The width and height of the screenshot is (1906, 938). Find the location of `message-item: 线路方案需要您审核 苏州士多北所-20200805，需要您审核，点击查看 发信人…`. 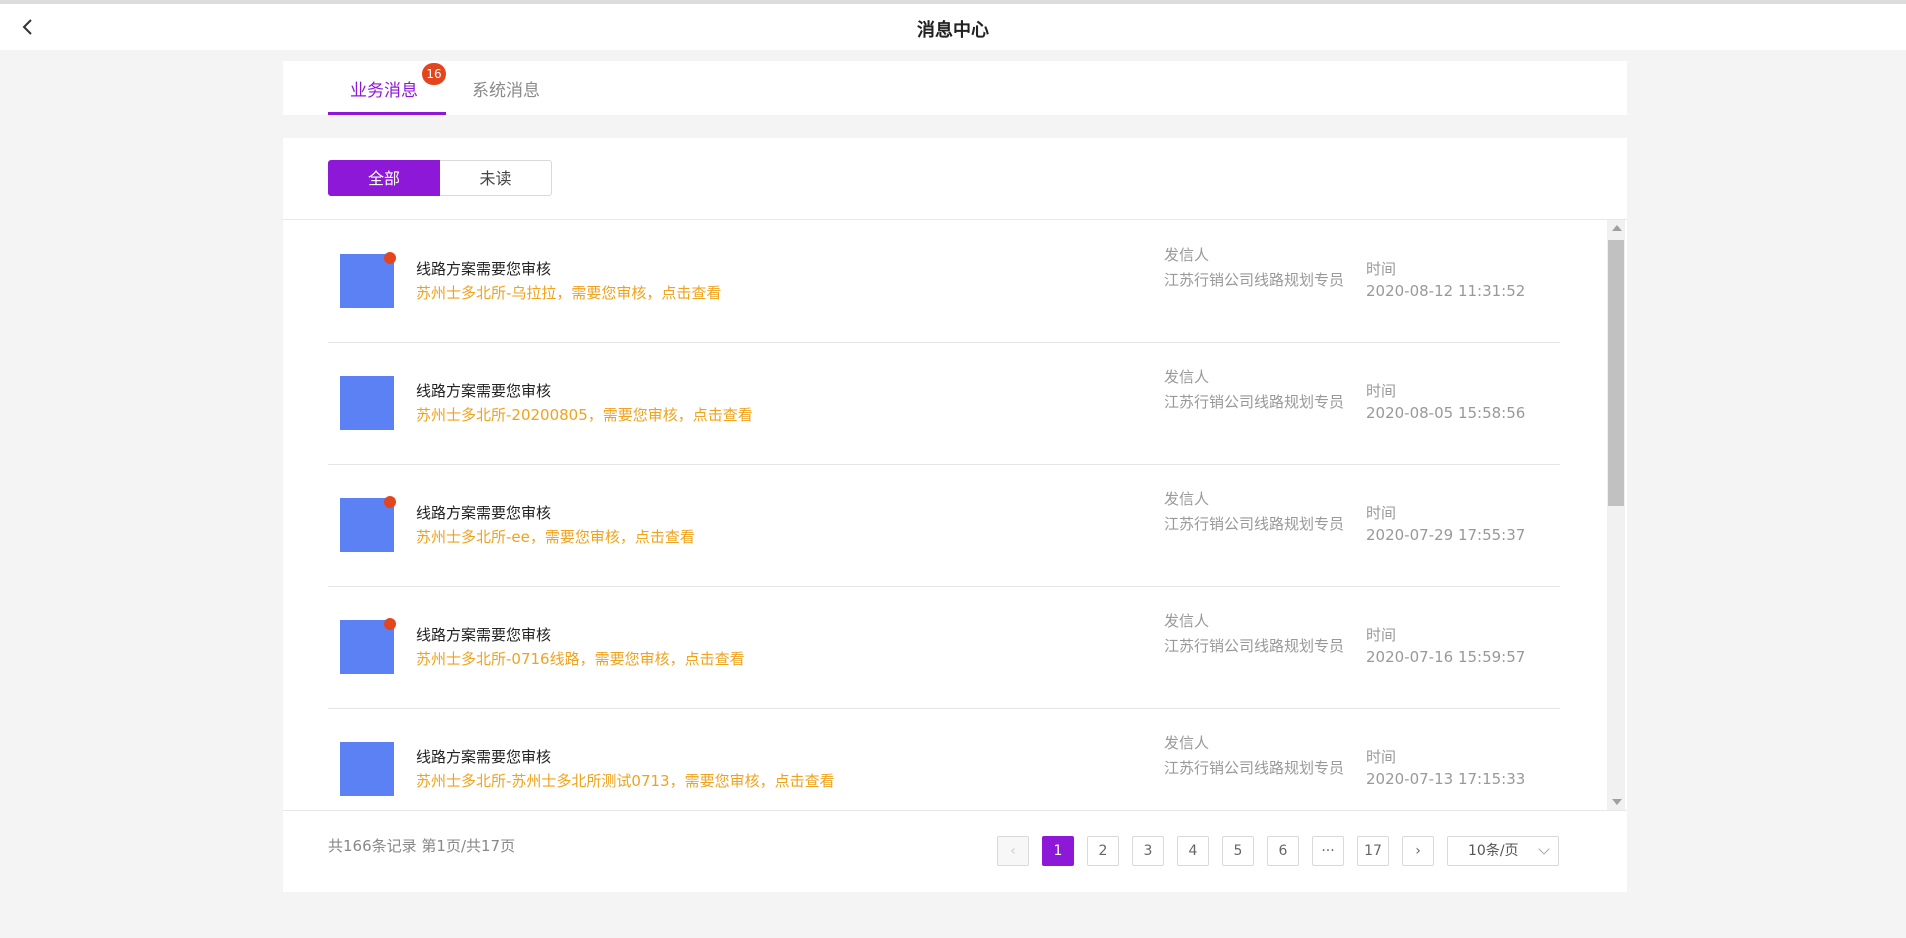

message-item: 线路方案需要您审核 苏州士多北所-20200805，需要您审核，点击查看 发信人… is located at coordinates (944, 403).